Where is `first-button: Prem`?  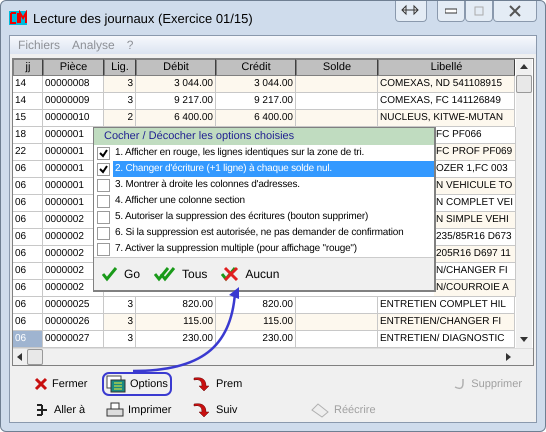 first-button: Prem is located at coordinates (217, 384).